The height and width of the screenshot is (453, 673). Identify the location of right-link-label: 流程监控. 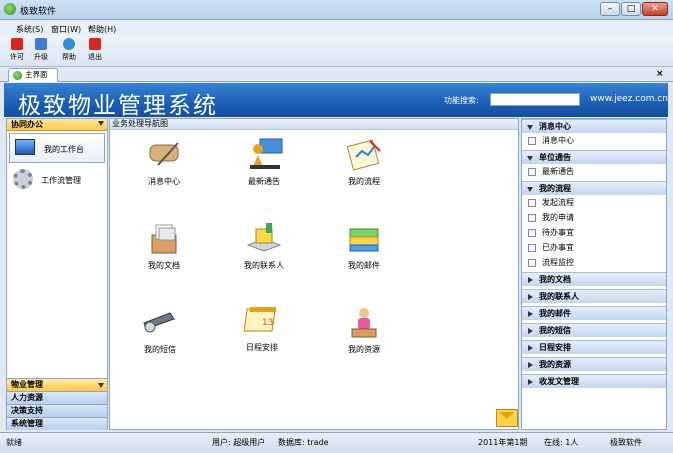
(558, 262).